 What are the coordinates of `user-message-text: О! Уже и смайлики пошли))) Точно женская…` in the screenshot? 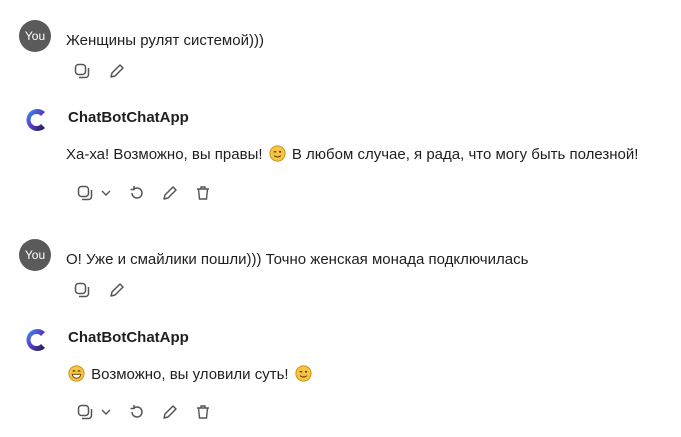 It's located at (297, 259).